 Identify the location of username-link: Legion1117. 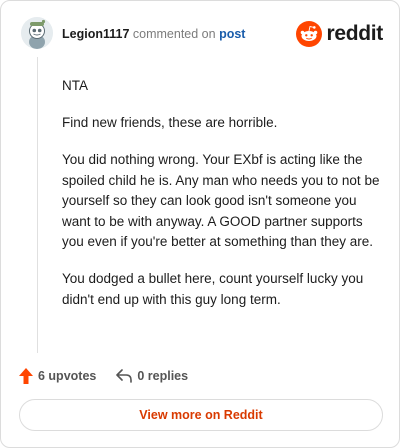
(95, 34).